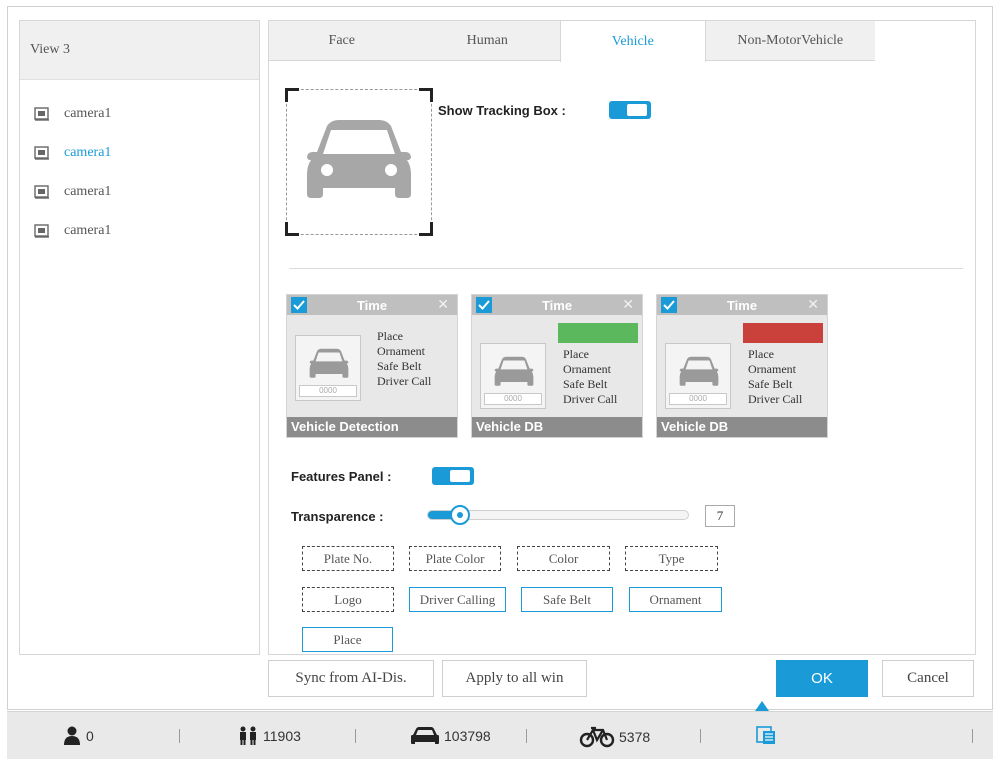 The image size is (1001, 764). What do you see at coordinates (139, 152) in the screenshot?
I see `camera-item-selected: camera1` at bounding box center [139, 152].